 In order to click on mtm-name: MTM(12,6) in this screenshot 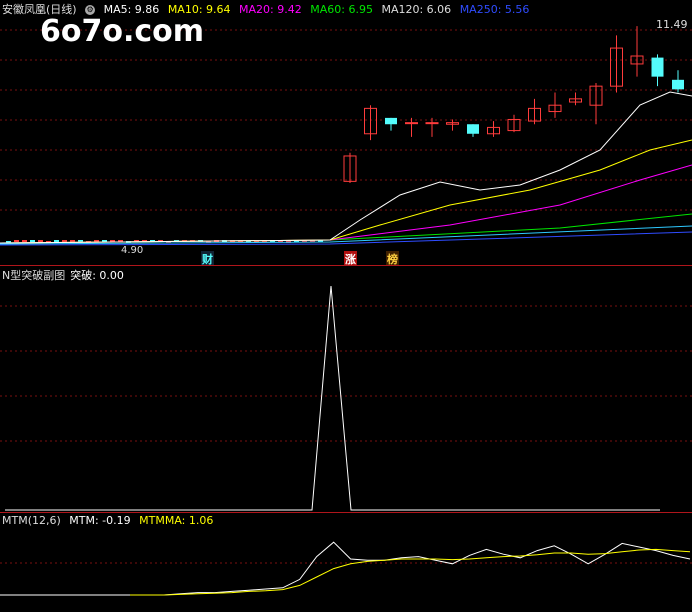, I will do `click(31, 520)`.